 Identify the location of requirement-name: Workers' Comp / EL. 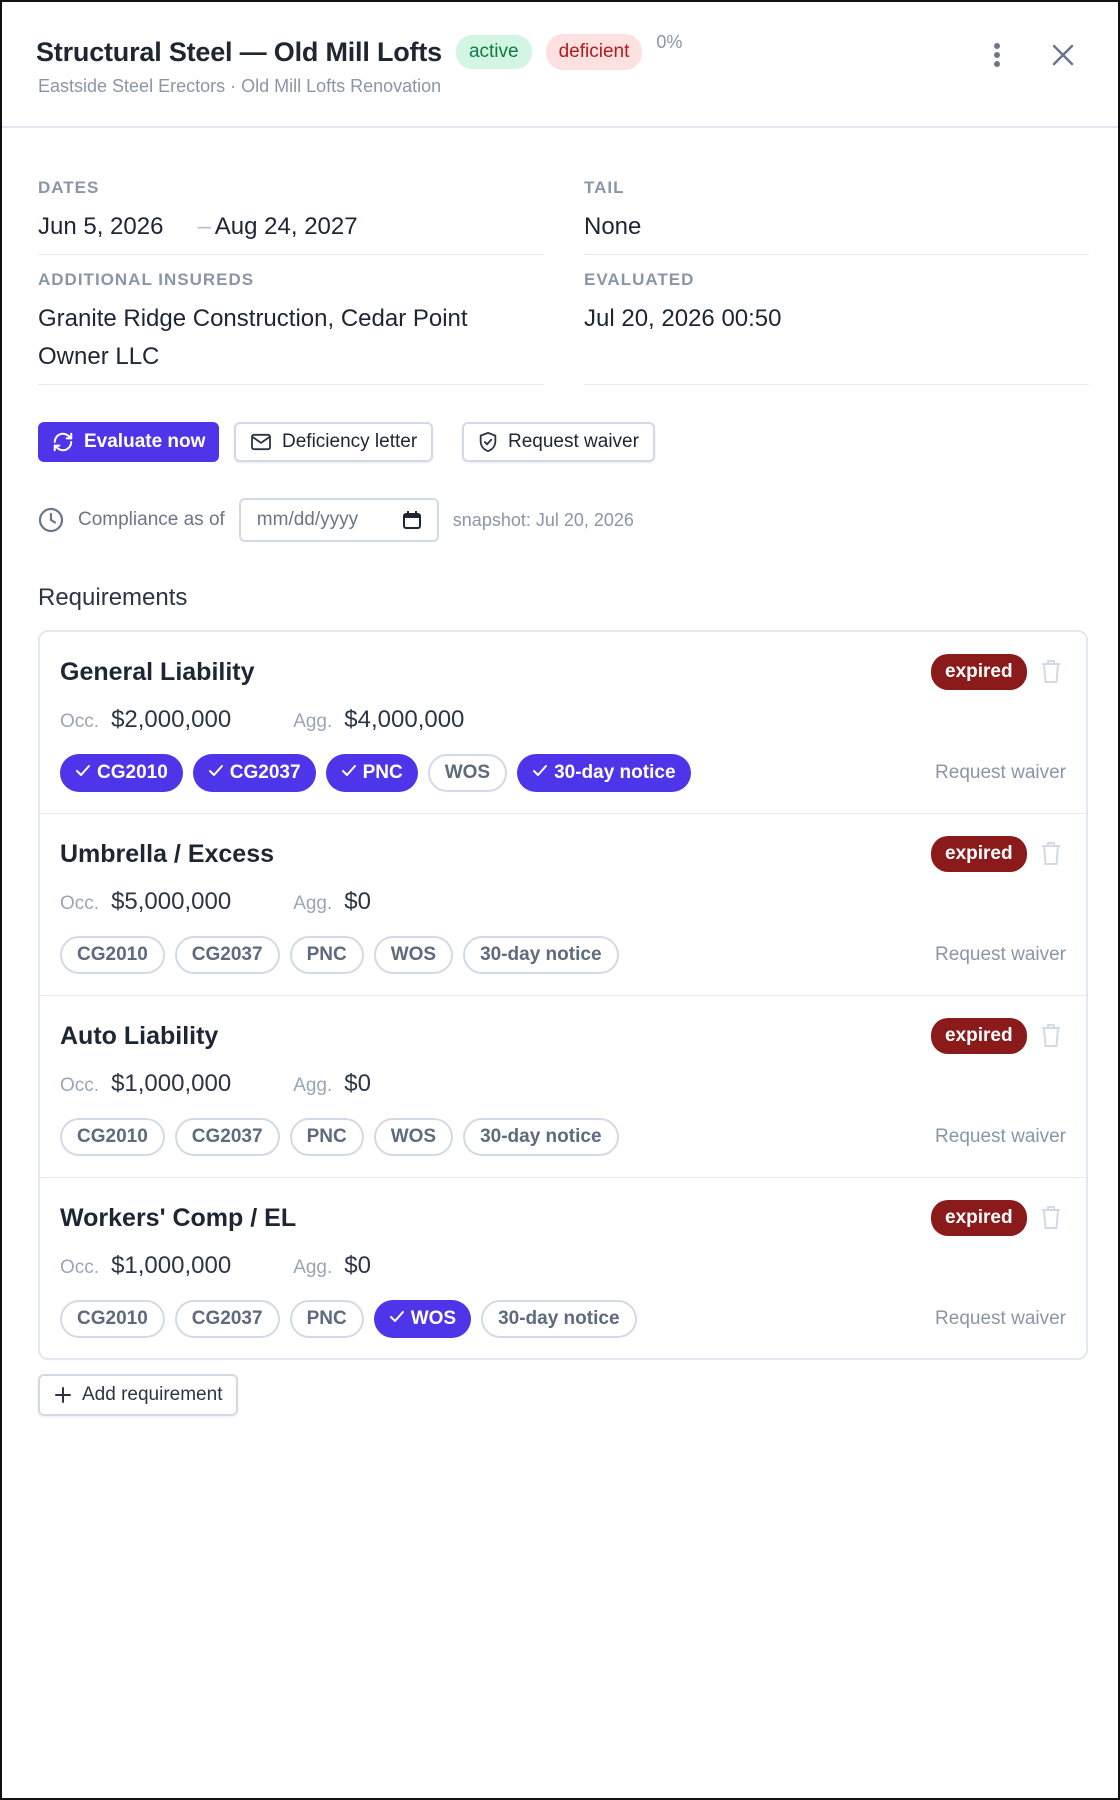
(178, 1218).